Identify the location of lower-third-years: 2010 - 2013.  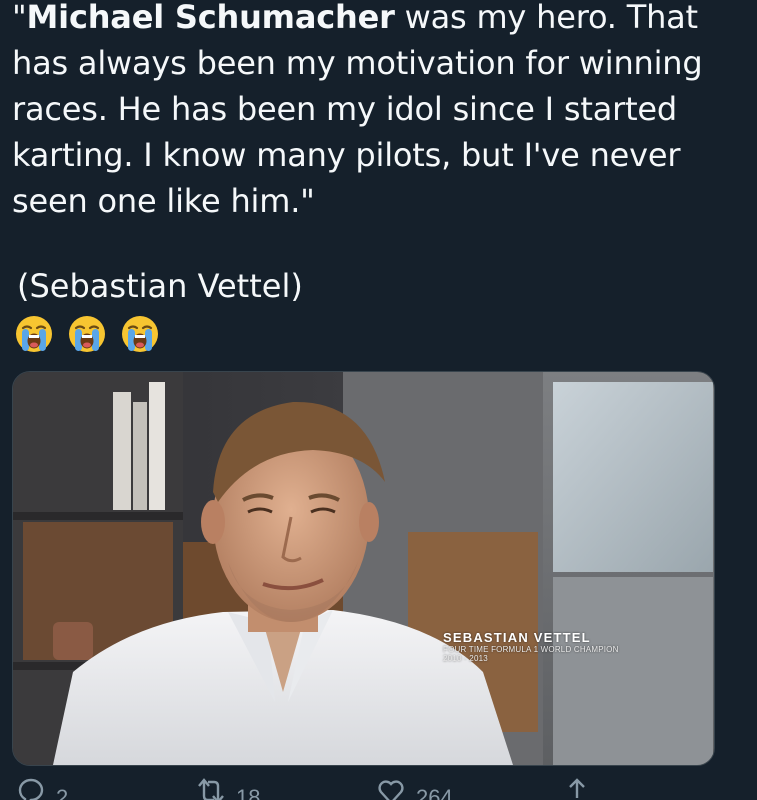
(465, 658).